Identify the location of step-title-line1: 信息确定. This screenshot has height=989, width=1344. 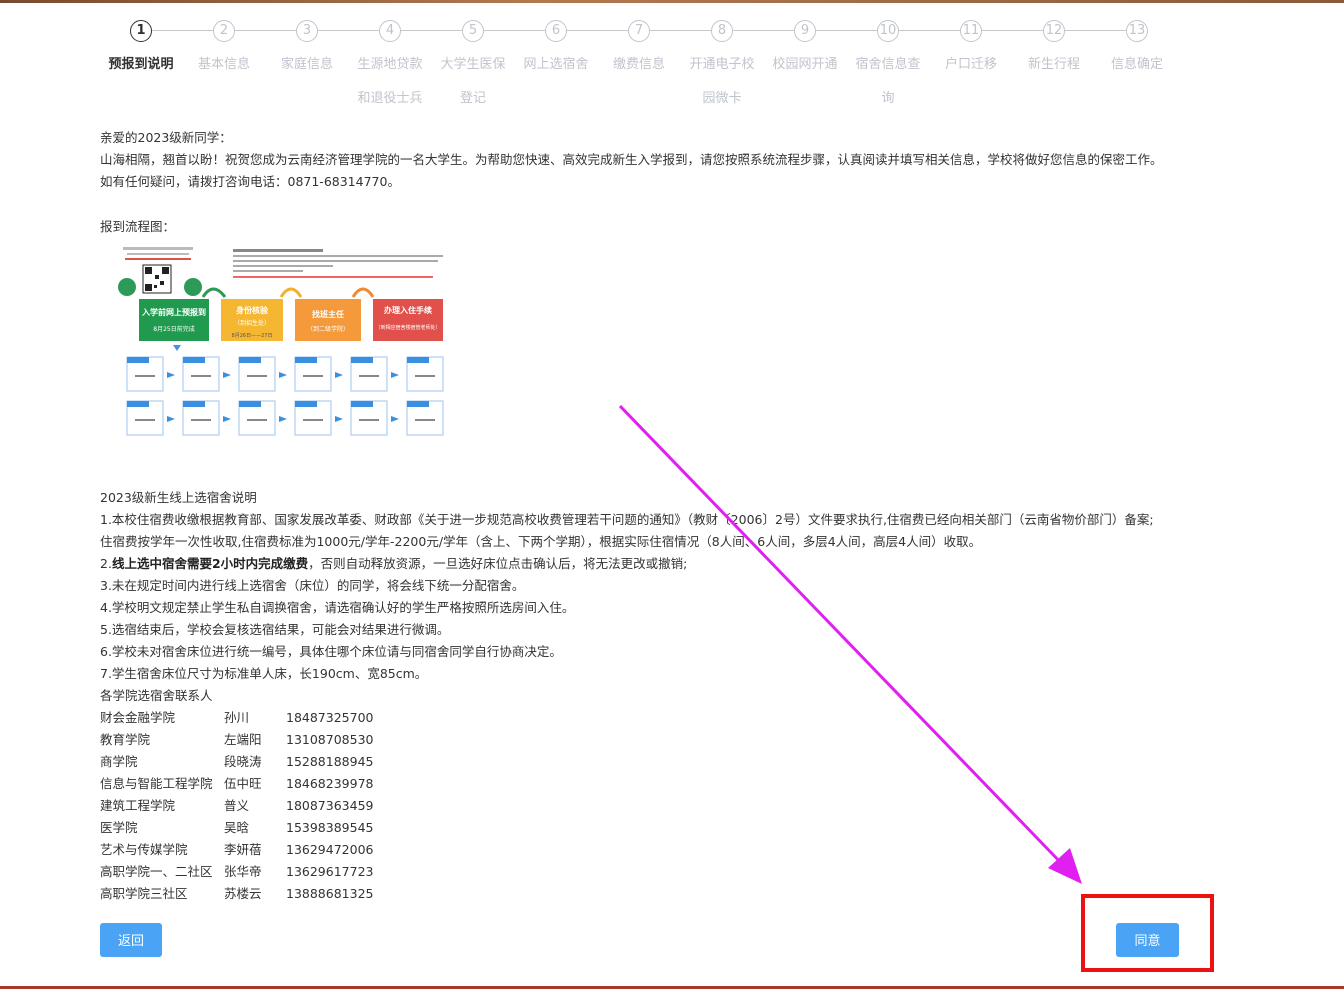
(1136, 64).